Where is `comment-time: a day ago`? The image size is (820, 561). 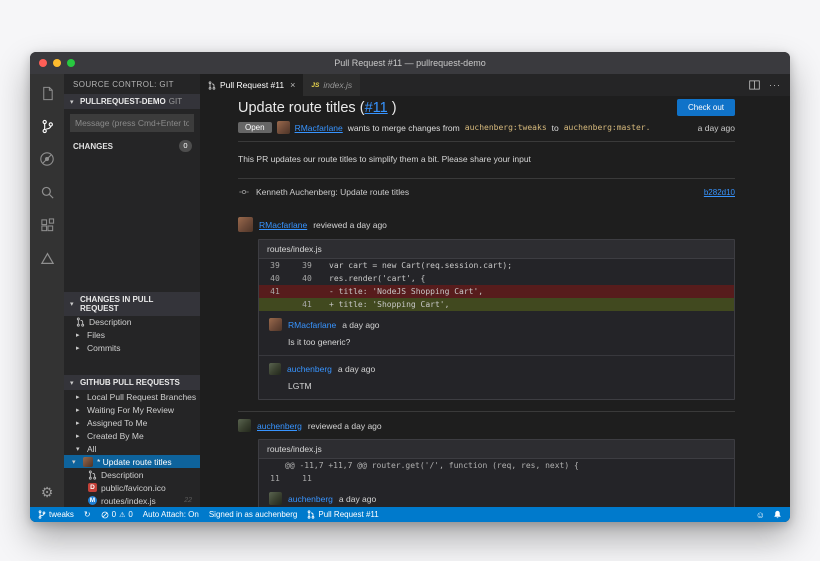
comment-time: a day ago is located at coordinates (361, 324).